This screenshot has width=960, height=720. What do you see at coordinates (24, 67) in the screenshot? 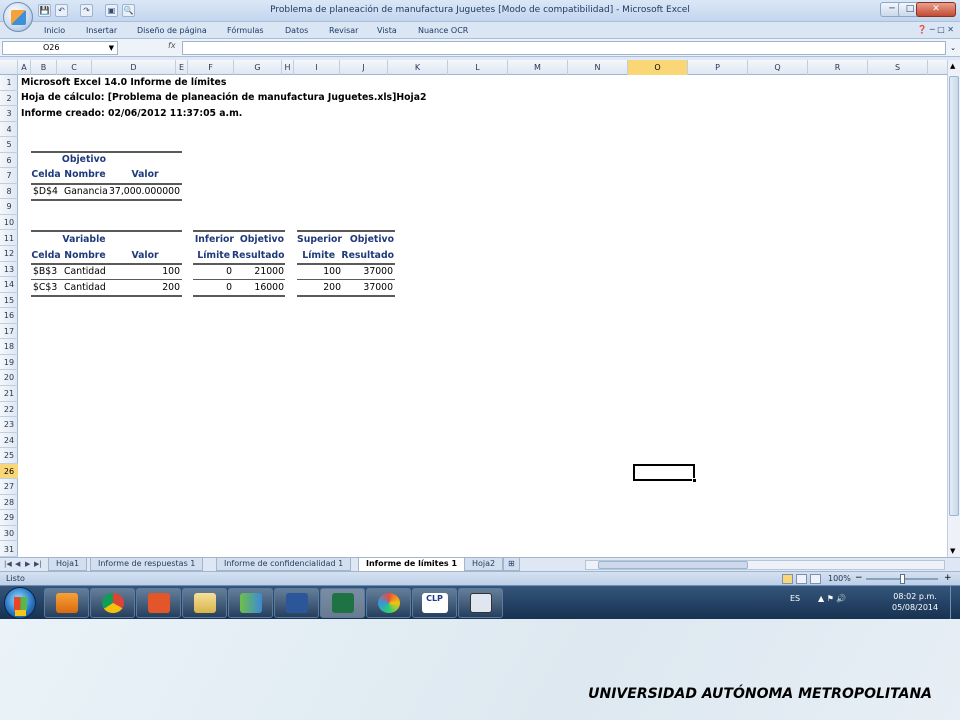
I see `column-header-a: A` at bounding box center [24, 67].